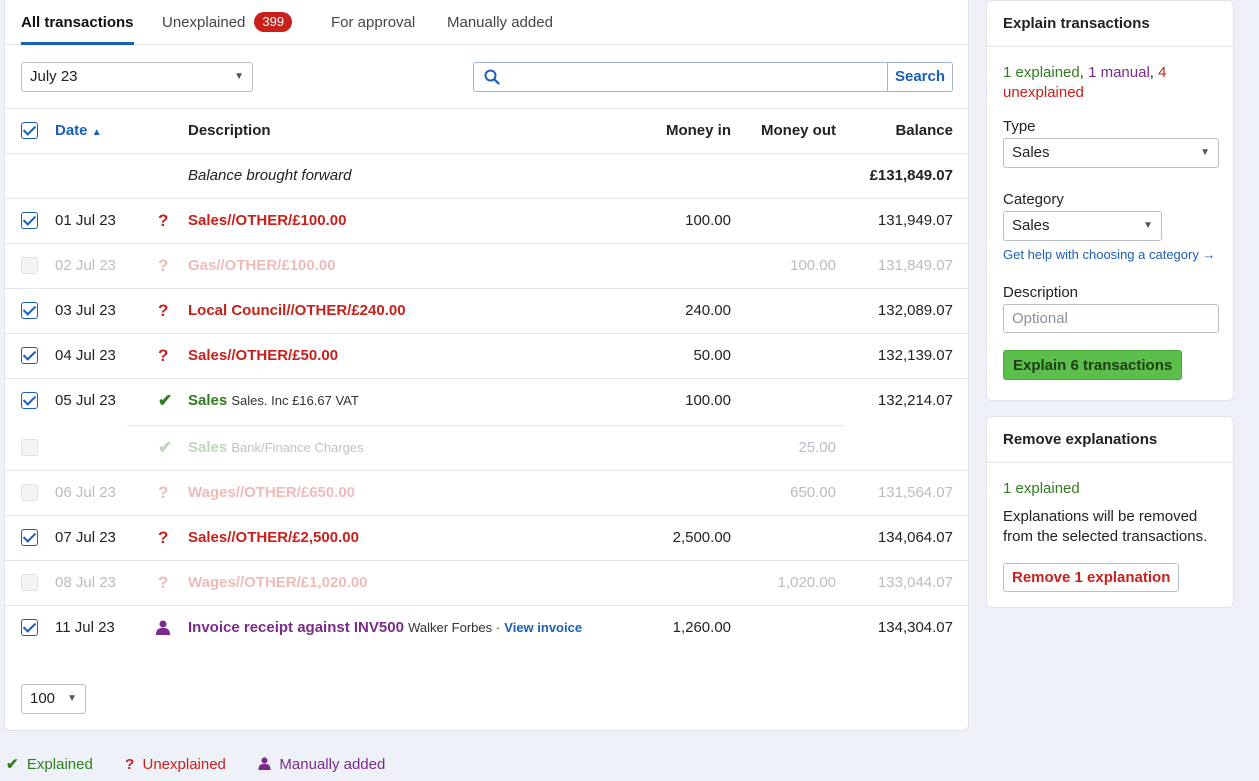 The height and width of the screenshot is (781, 1259). I want to click on row-date: 03 Jul 23, so click(85, 310).